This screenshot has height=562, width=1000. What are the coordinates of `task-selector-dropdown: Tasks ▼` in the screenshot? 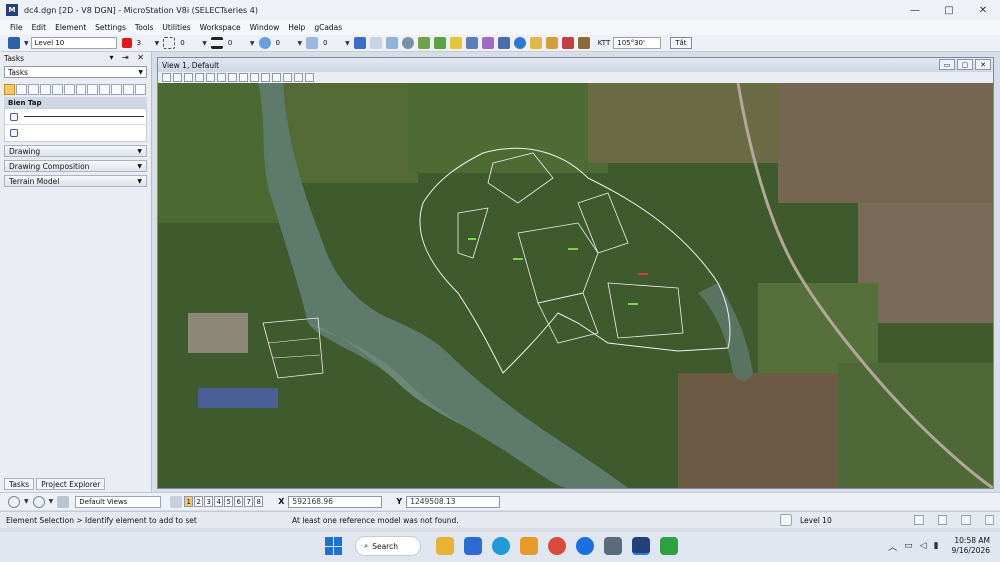 It's located at (75, 72).